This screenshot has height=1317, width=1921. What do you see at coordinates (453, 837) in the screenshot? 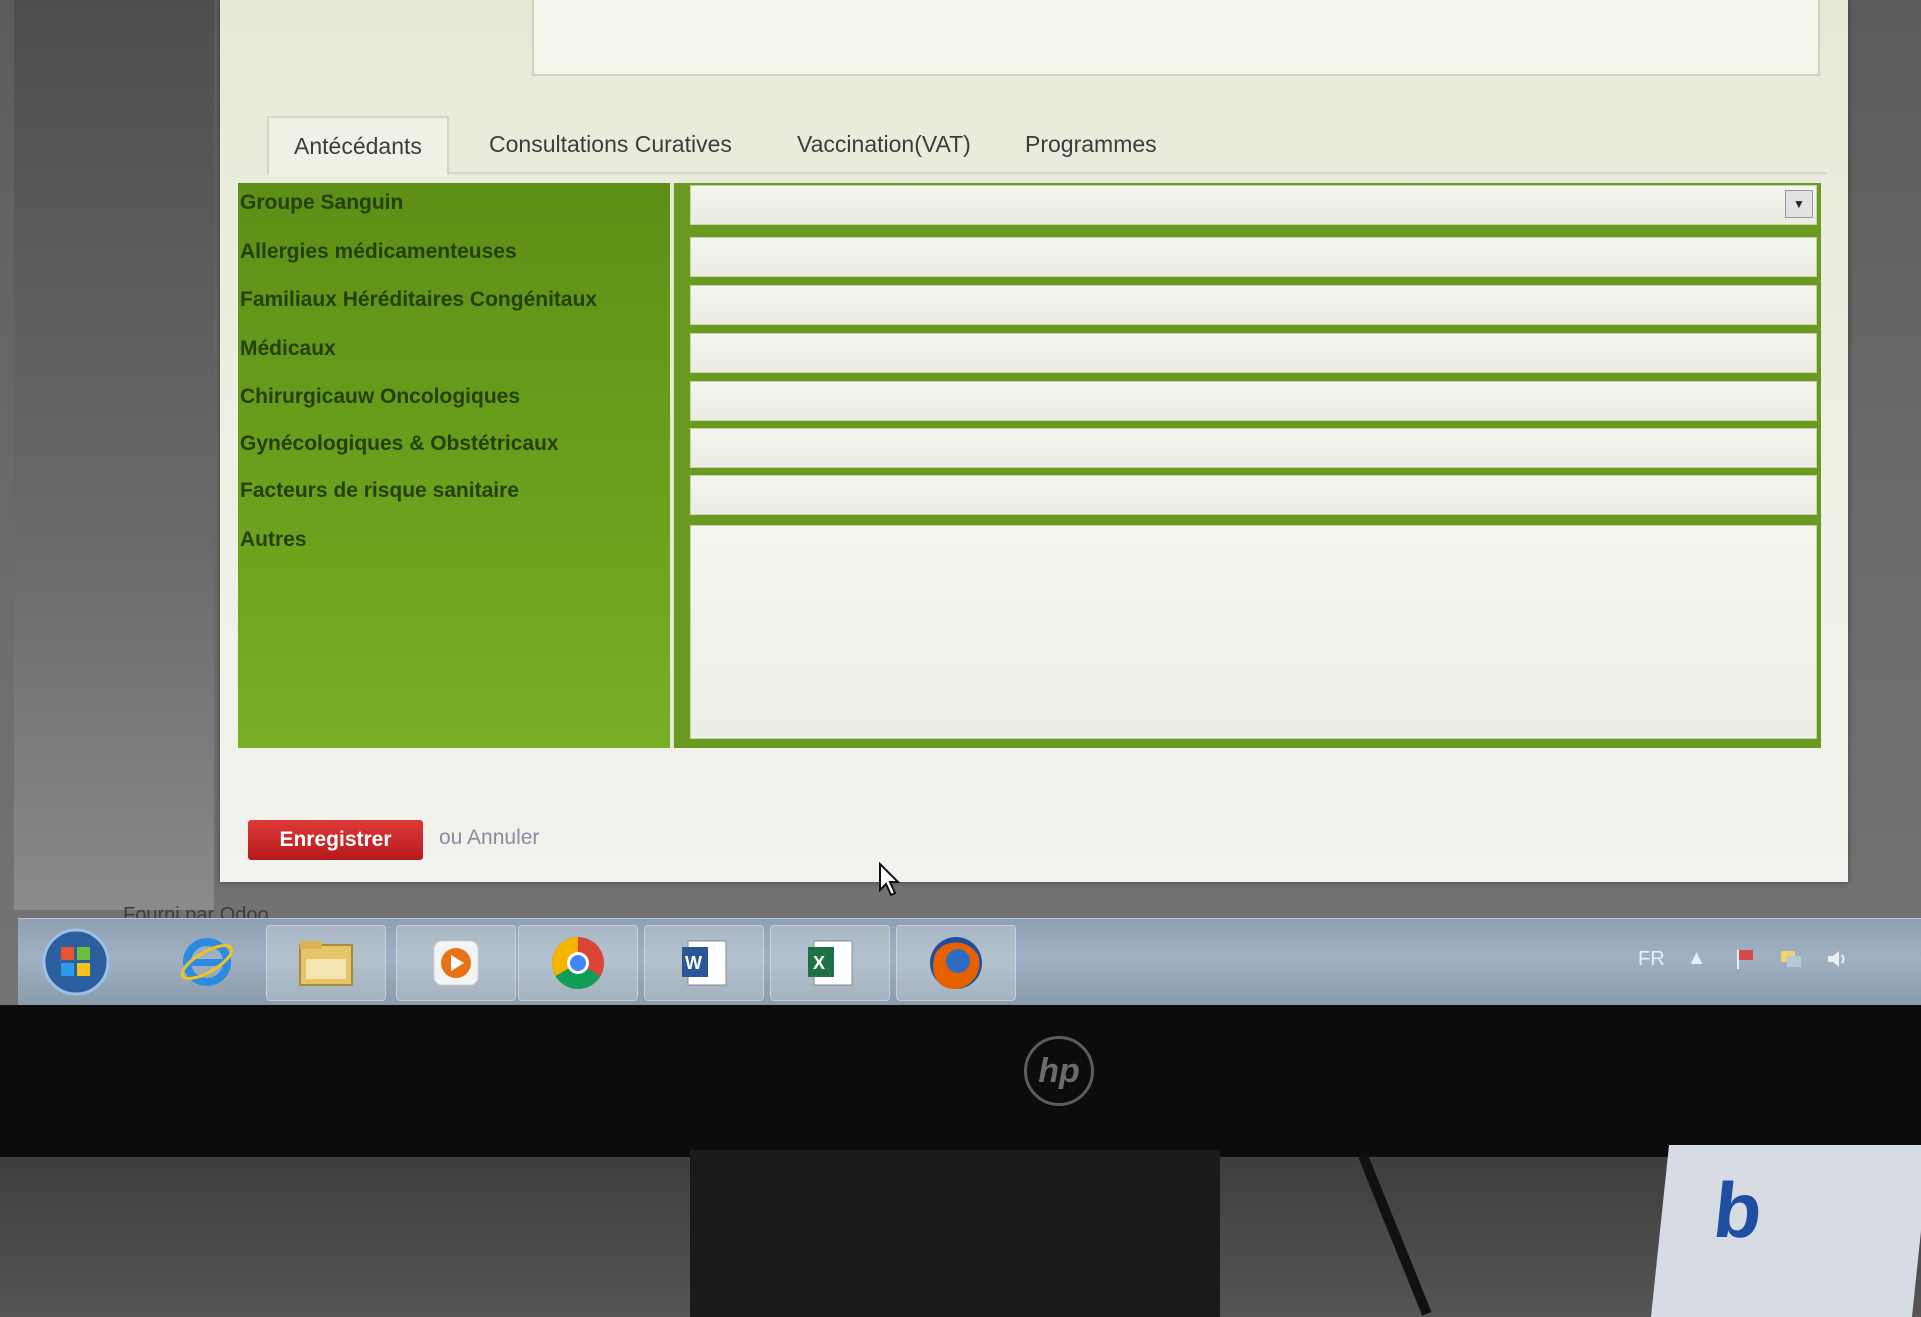
I see `or-text: ou` at bounding box center [453, 837].